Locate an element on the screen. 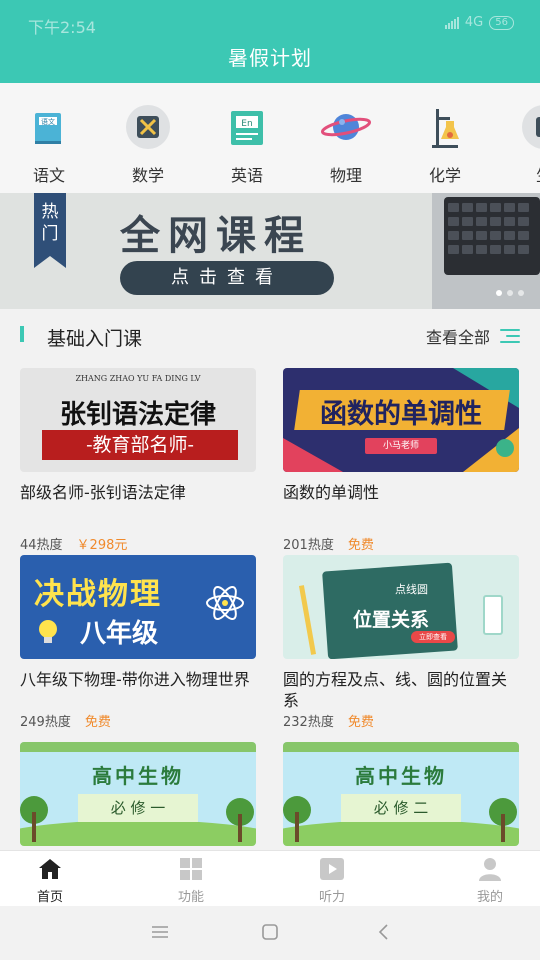  course-title: 八年级下物理-带你进入物理世界 is located at coordinates (135, 679).